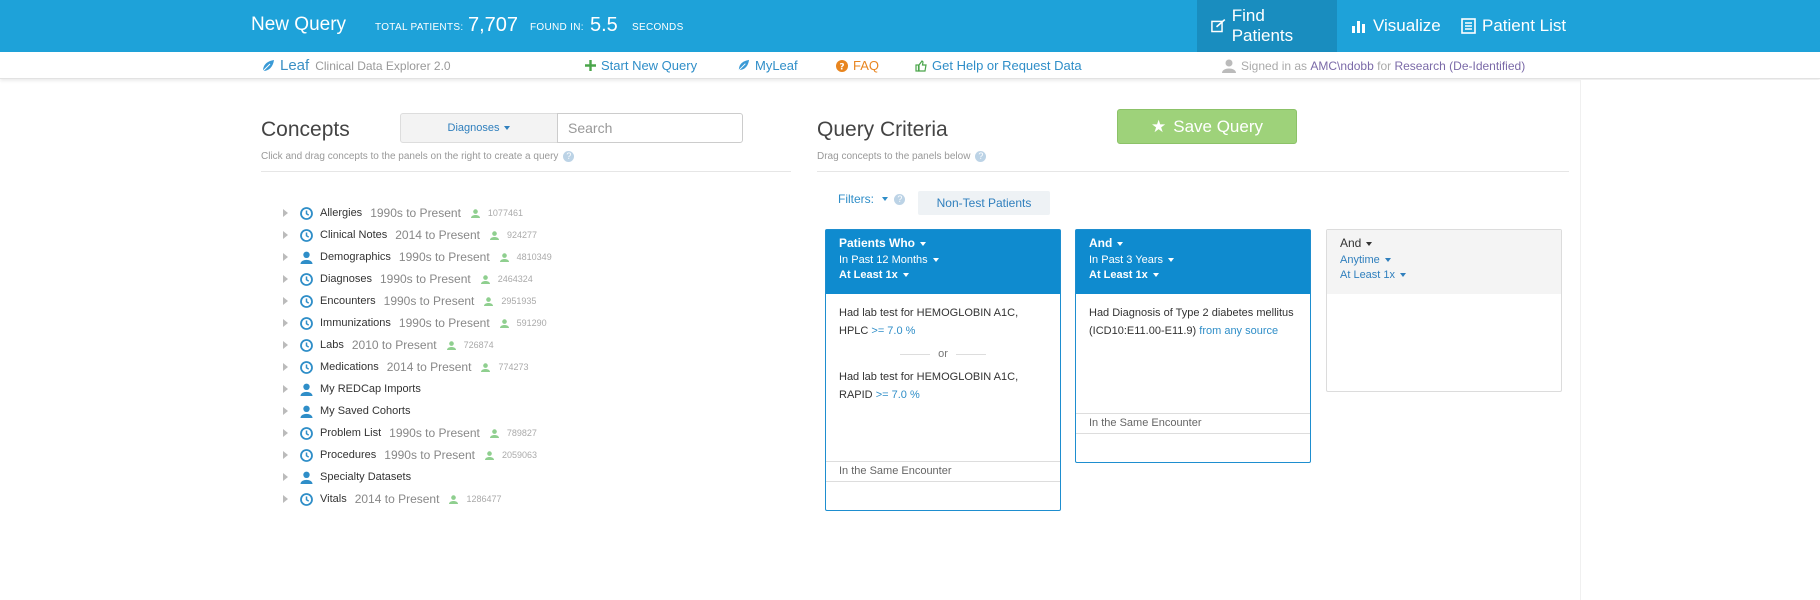 The height and width of the screenshot is (600, 1820). Describe the element at coordinates (355, 323) in the screenshot. I see `concept-name: Immunizations` at that location.